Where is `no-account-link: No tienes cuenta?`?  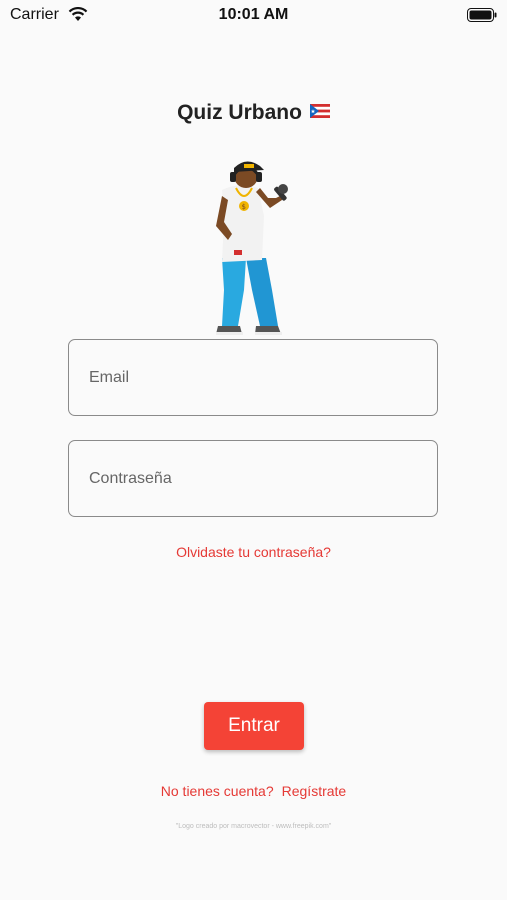
no-account-link: No tienes cuenta? is located at coordinates (217, 791).